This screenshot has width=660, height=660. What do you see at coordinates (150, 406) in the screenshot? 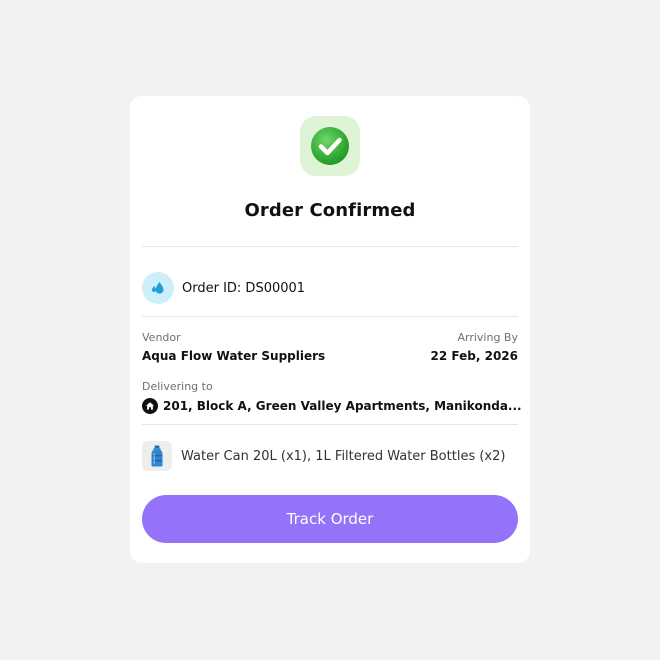
I see `home-icon` at bounding box center [150, 406].